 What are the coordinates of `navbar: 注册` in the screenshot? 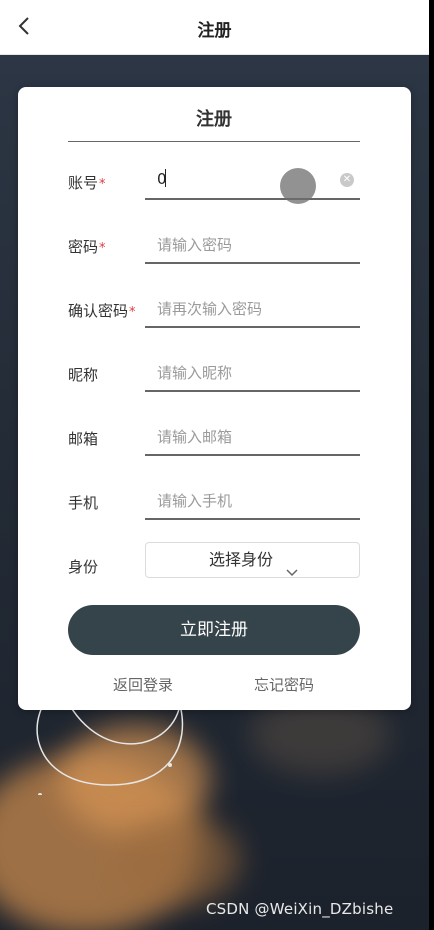 It's located at (214, 27).